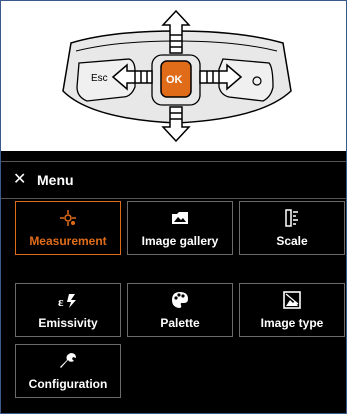 The image size is (347, 414). Describe the element at coordinates (292, 241) in the screenshot. I see `menu-item-label: Scale` at that location.